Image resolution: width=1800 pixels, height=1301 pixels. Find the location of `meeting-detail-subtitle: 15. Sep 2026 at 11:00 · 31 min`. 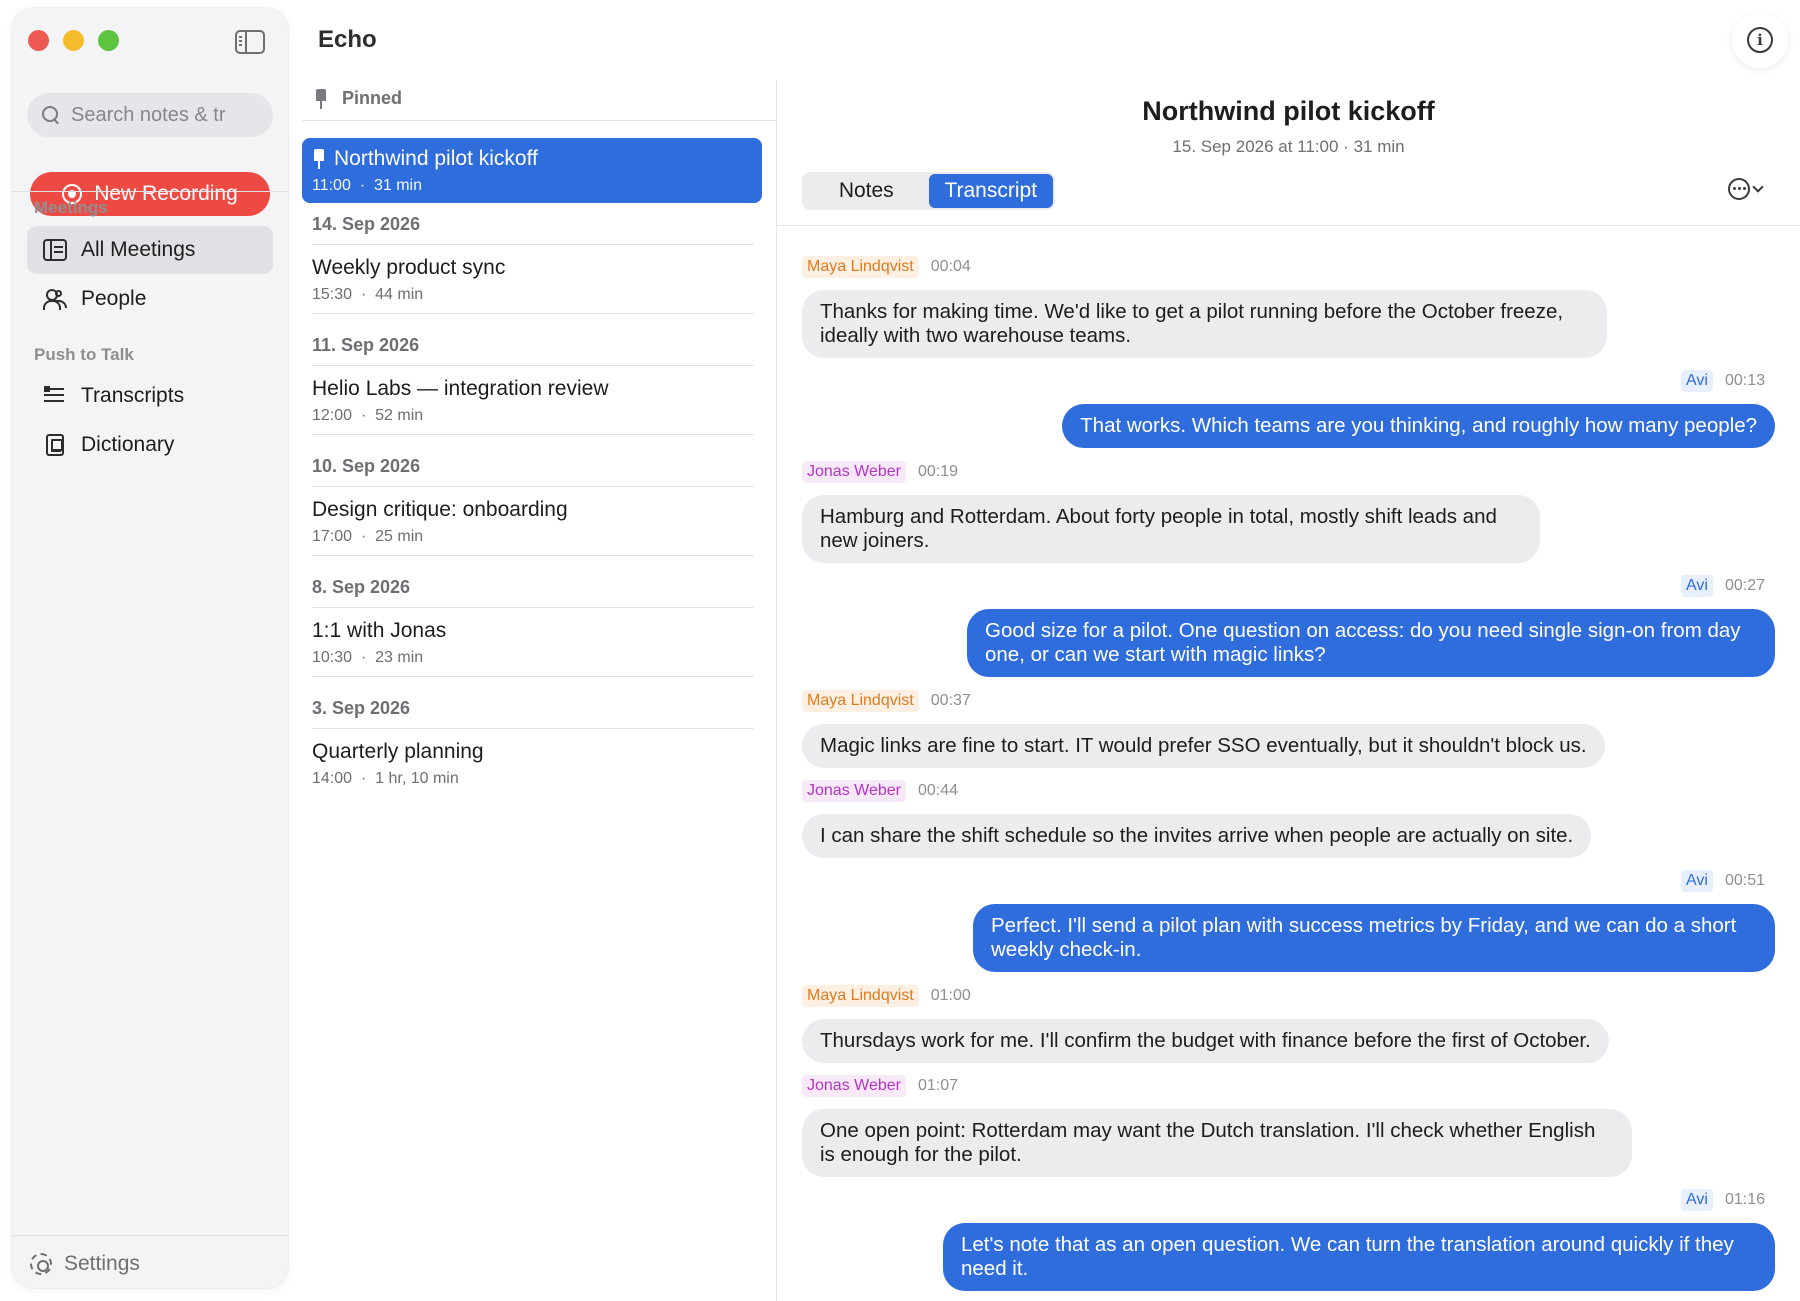

meeting-detail-subtitle: 15. Sep 2026 at 11:00 · 31 min is located at coordinates (1288, 146).